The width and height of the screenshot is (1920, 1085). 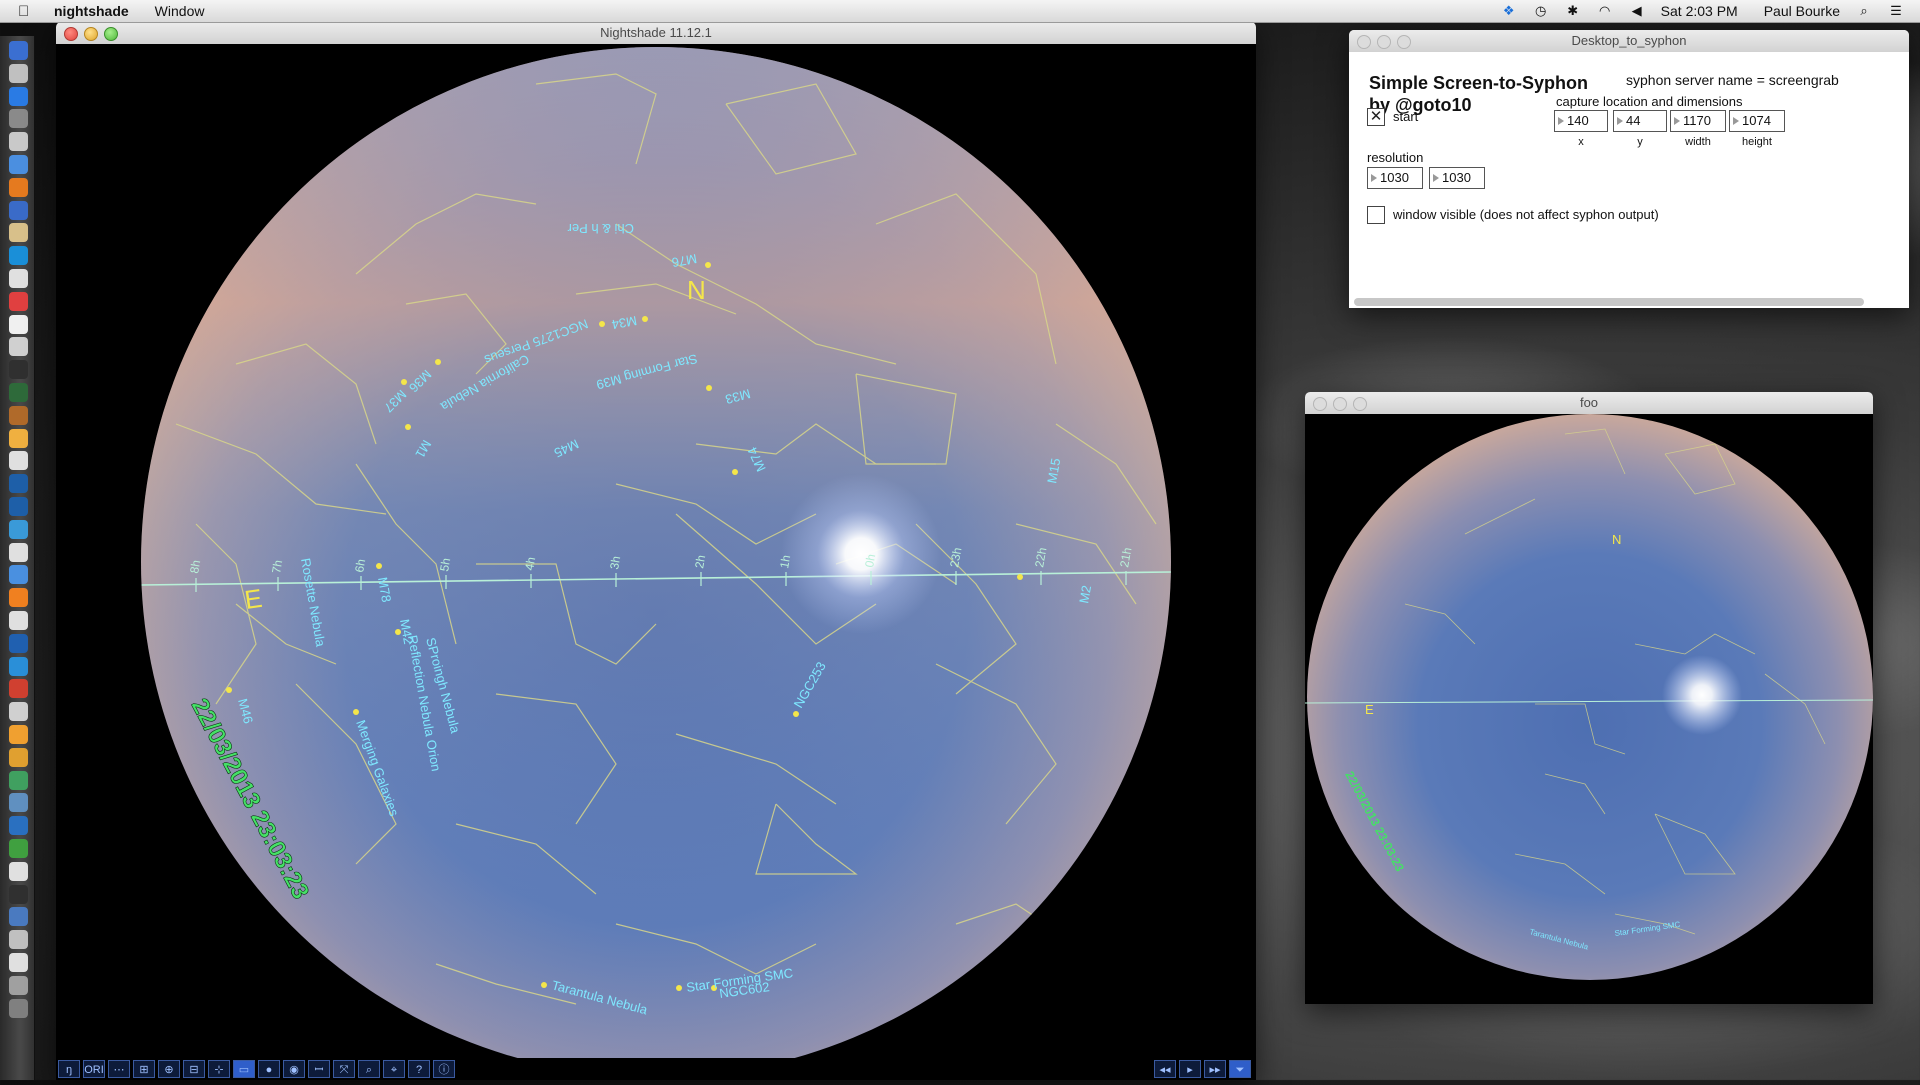 What do you see at coordinates (369, 1069) in the screenshot?
I see `toolbar-button: ⌕` at bounding box center [369, 1069].